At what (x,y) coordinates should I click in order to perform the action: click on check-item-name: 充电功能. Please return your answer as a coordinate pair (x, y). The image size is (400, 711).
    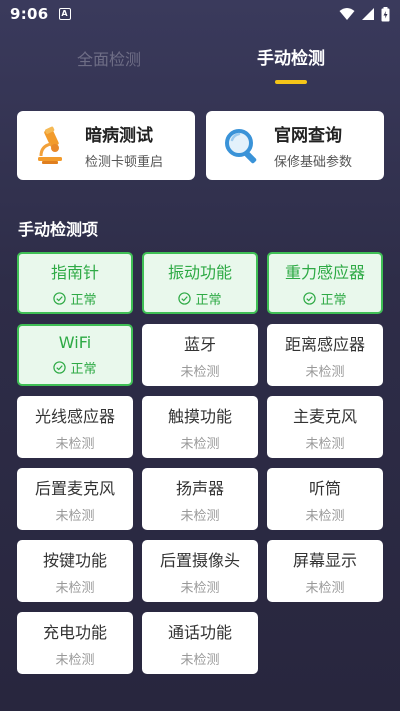
    Looking at the image, I should click on (74, 632).